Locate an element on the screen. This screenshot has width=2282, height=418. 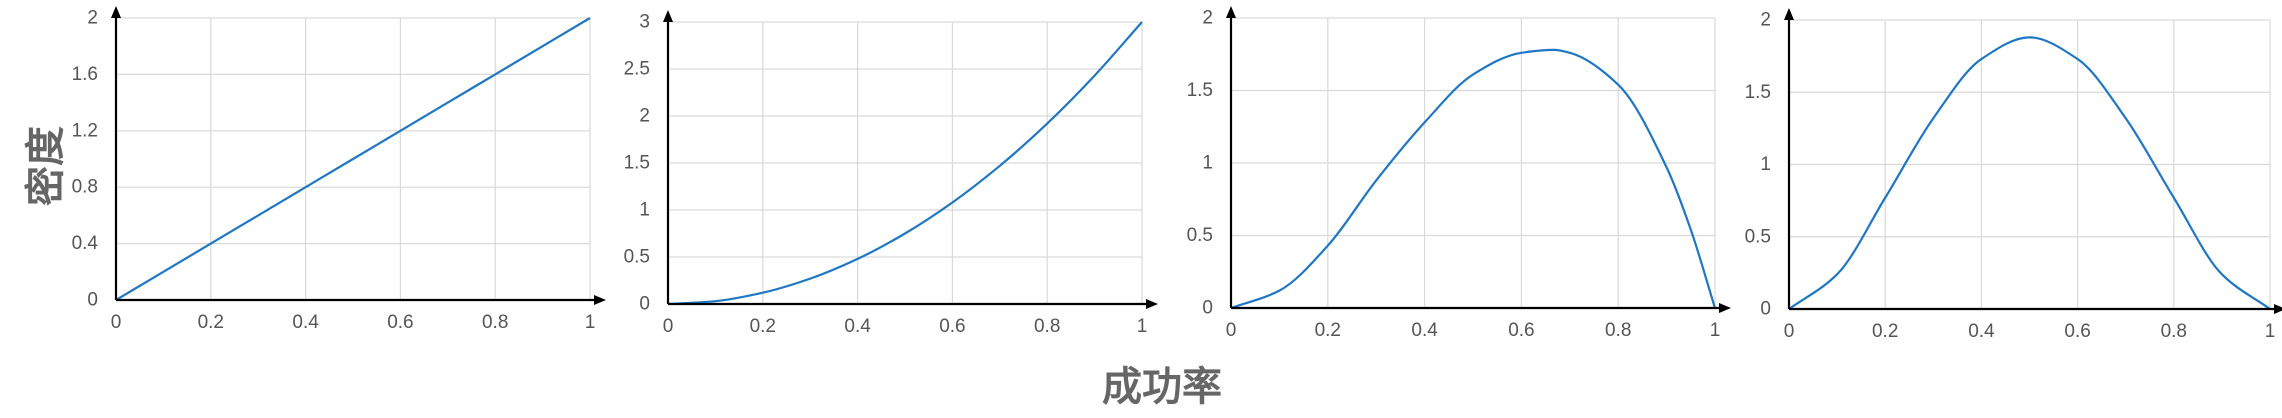
y-axis-title: 密度 is located at coordinates (46, 166).